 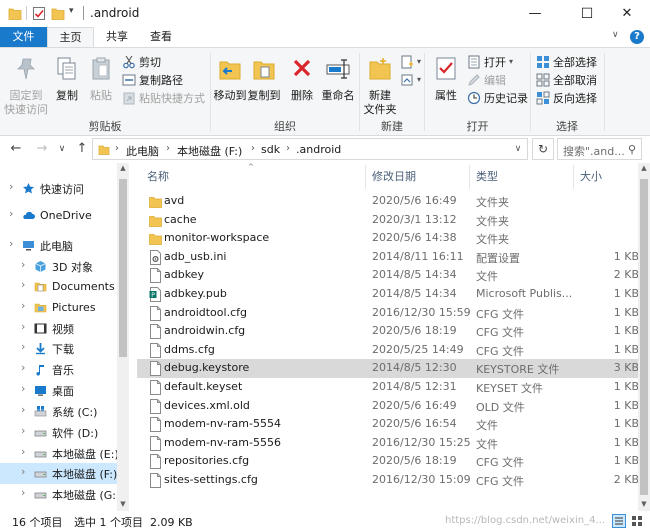 I want to click on close-button: ✕, so click(x=627, y=13).